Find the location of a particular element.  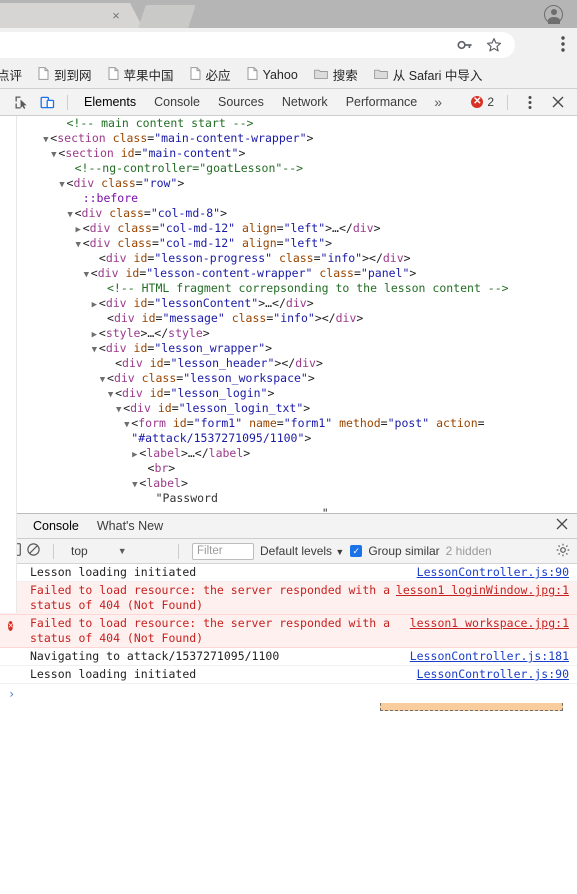

profile-avatar-icon is located at coordinates (553, 14).